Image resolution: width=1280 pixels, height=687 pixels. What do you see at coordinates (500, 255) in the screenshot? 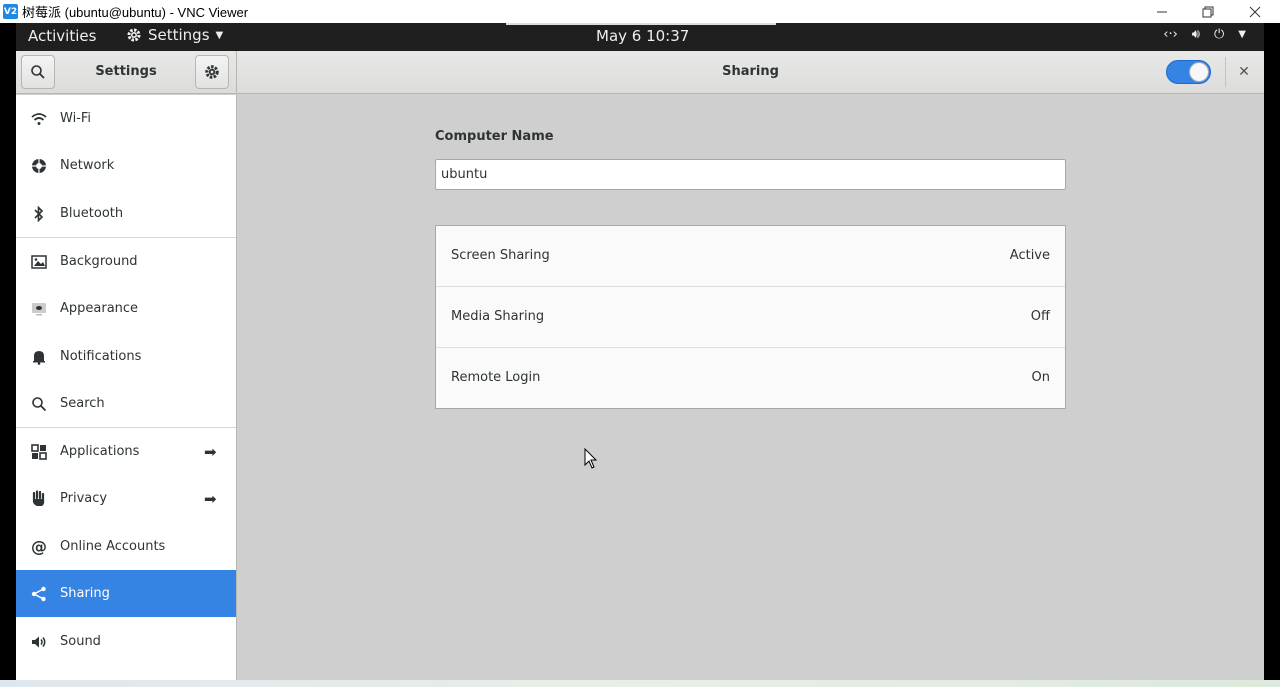
I see `row-label: Screen Sharing` at bounding box center [500, 255].